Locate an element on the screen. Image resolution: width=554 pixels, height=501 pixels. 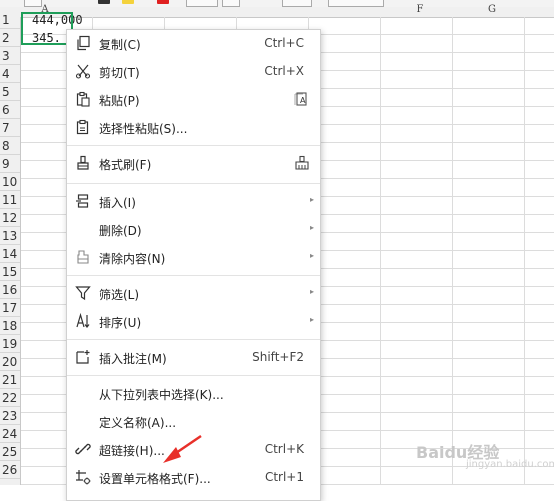
baidu-watermark: Baidu经验 jingyan.baidu.com is located at coordinates (485, 458).